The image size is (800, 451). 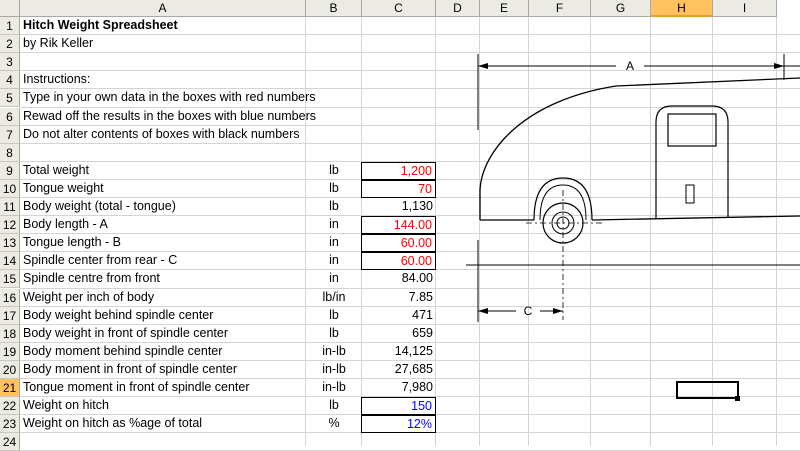 I want to click on cell-c16: 7.85, so click(x=399, y=298).